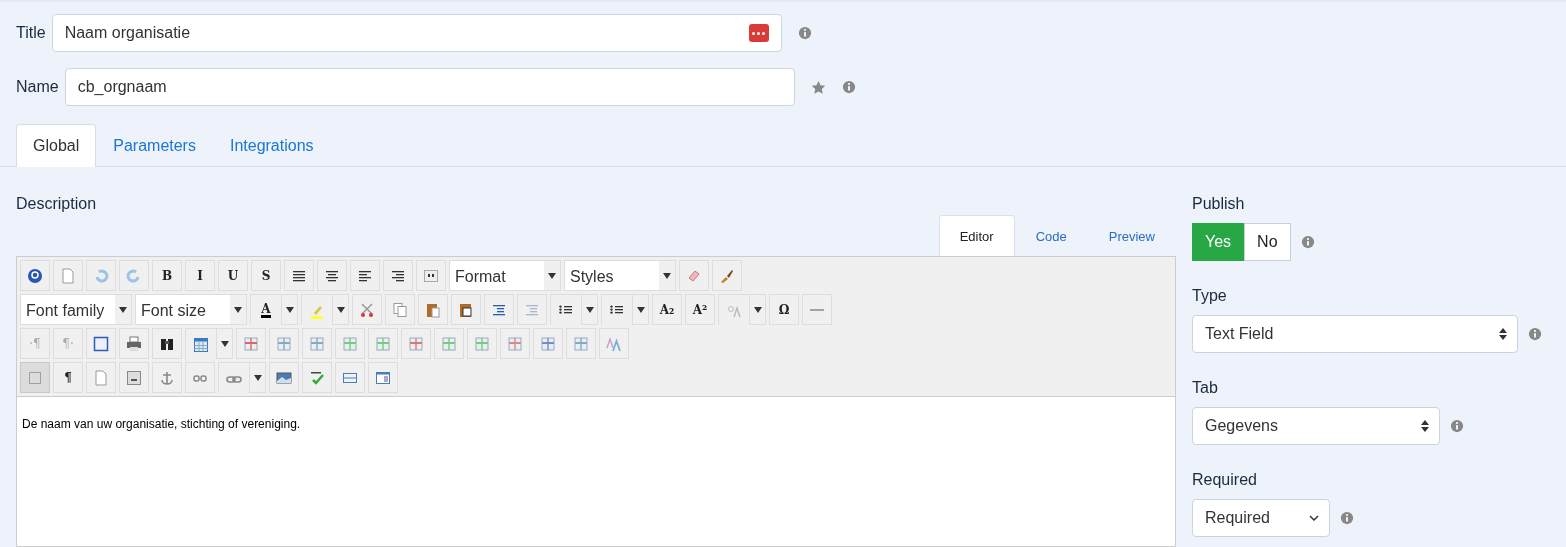 The width and height of the screenshot is (1566, 547). What do you see at coordinates (154, 145) in the screenshot?
I see `tab: Parameters` at bounding box center [154, 145].